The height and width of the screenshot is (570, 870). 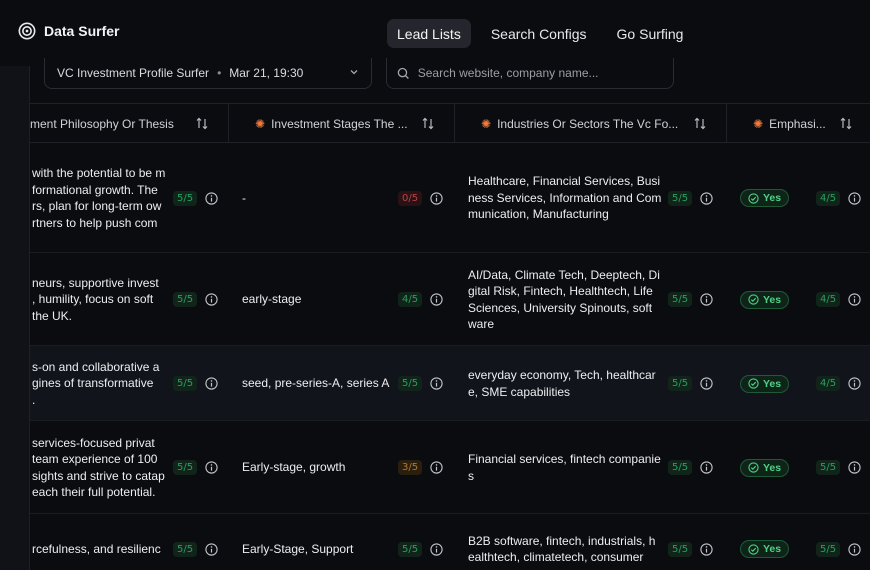 What do you see at coordinates (564, 181) in the screenshot?
I see `cell-line: Healthcare, Financial Services, Busi` at bounding box center [564, 181].